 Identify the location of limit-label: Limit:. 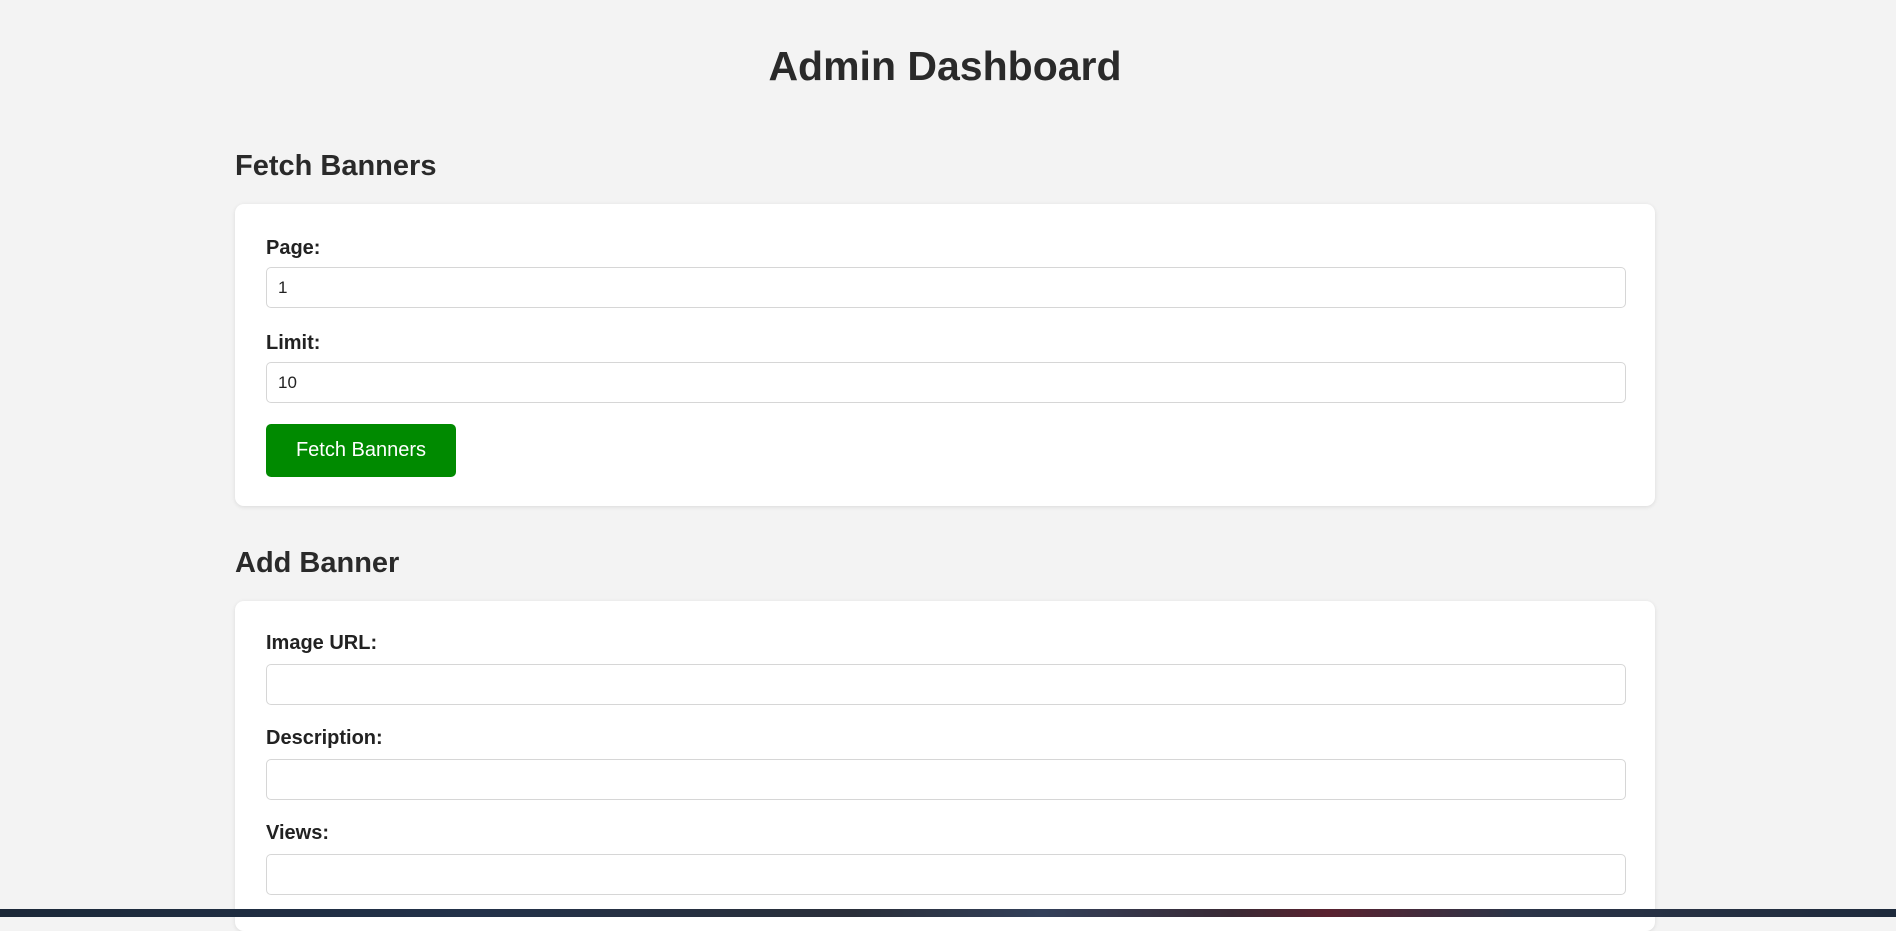
(293, 343).